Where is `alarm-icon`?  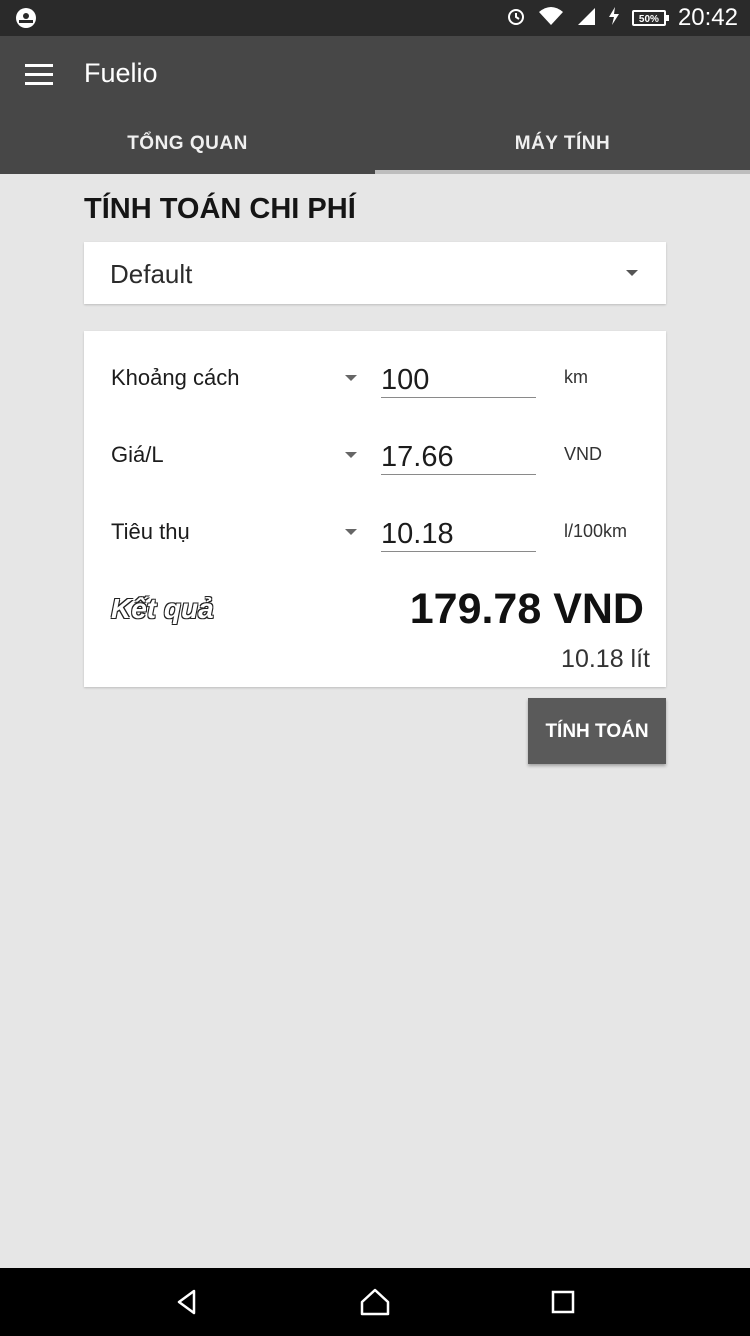 alarm-icon is located at coordinates (516, 18).